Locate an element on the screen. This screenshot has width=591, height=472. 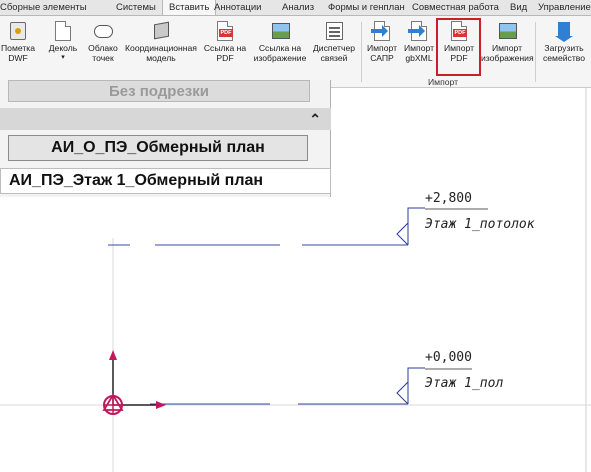
chevron-double-up-icon: ⌃ is located at coordinates (315, 119).